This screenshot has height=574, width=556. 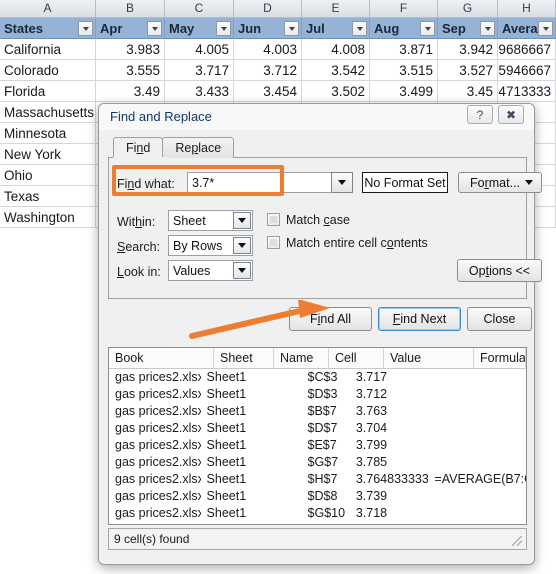 I want to click on results-column-name: Name, so click(x=301, y=358).